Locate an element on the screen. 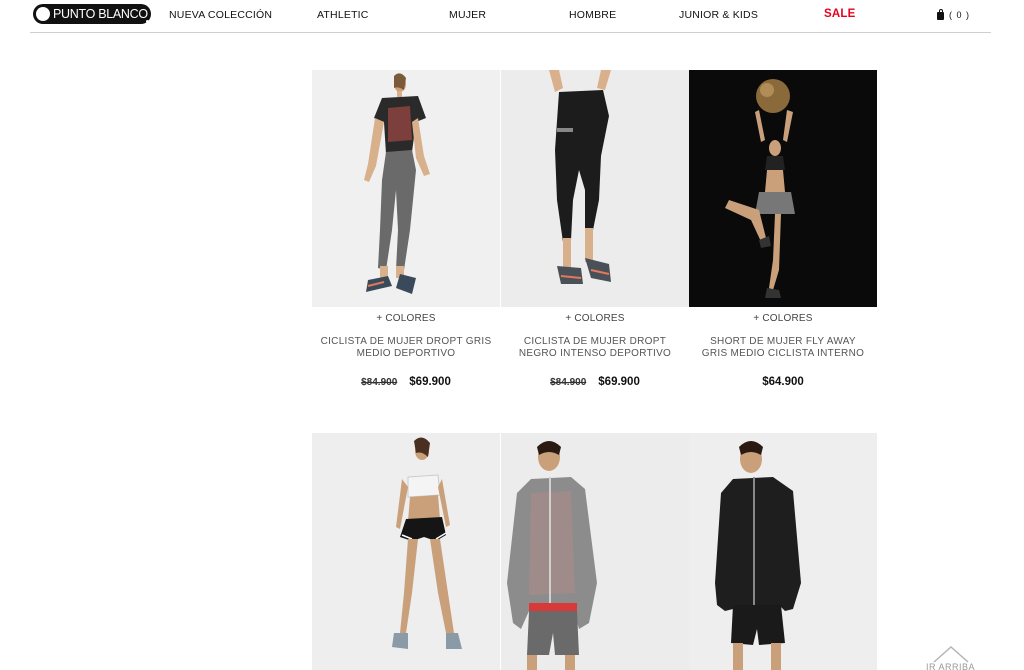 The height and width of the screenshot is (670, 1024). back-to-top-label: IR ARRIBA is located at coordinates (951, 666).